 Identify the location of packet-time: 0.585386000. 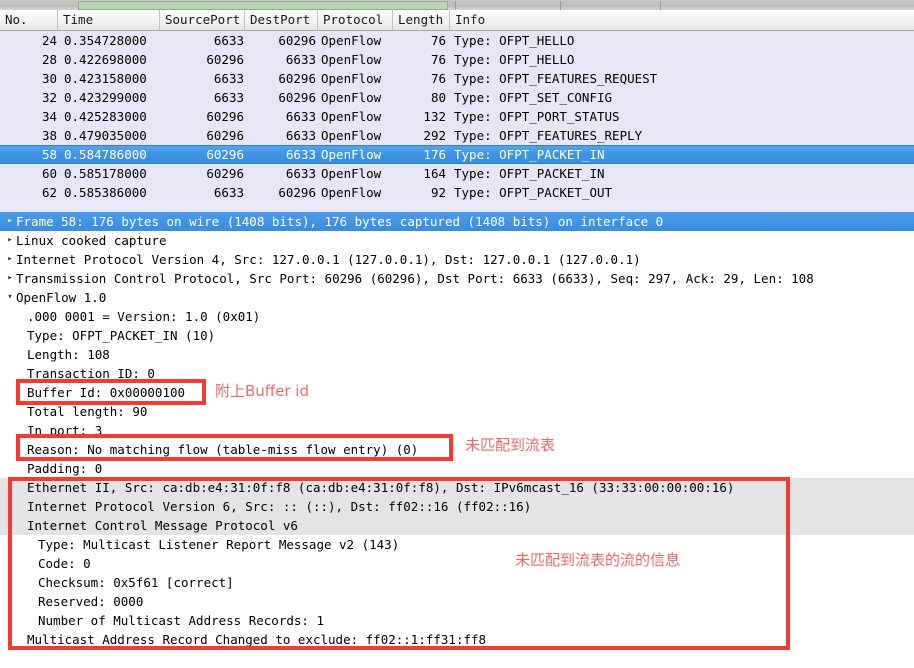
(105, 192).